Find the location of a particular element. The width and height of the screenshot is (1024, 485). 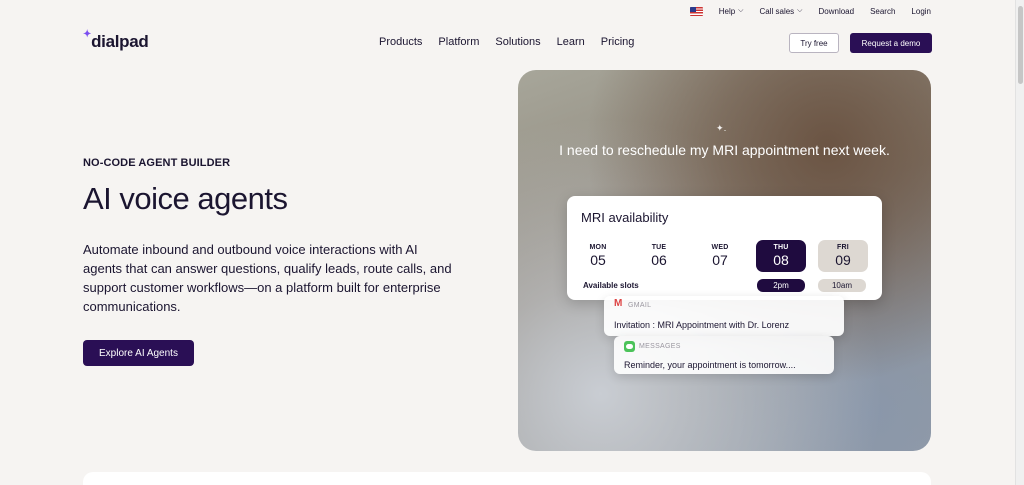

logo-spark-icon: ✦ is located at coordinates (87, 34).